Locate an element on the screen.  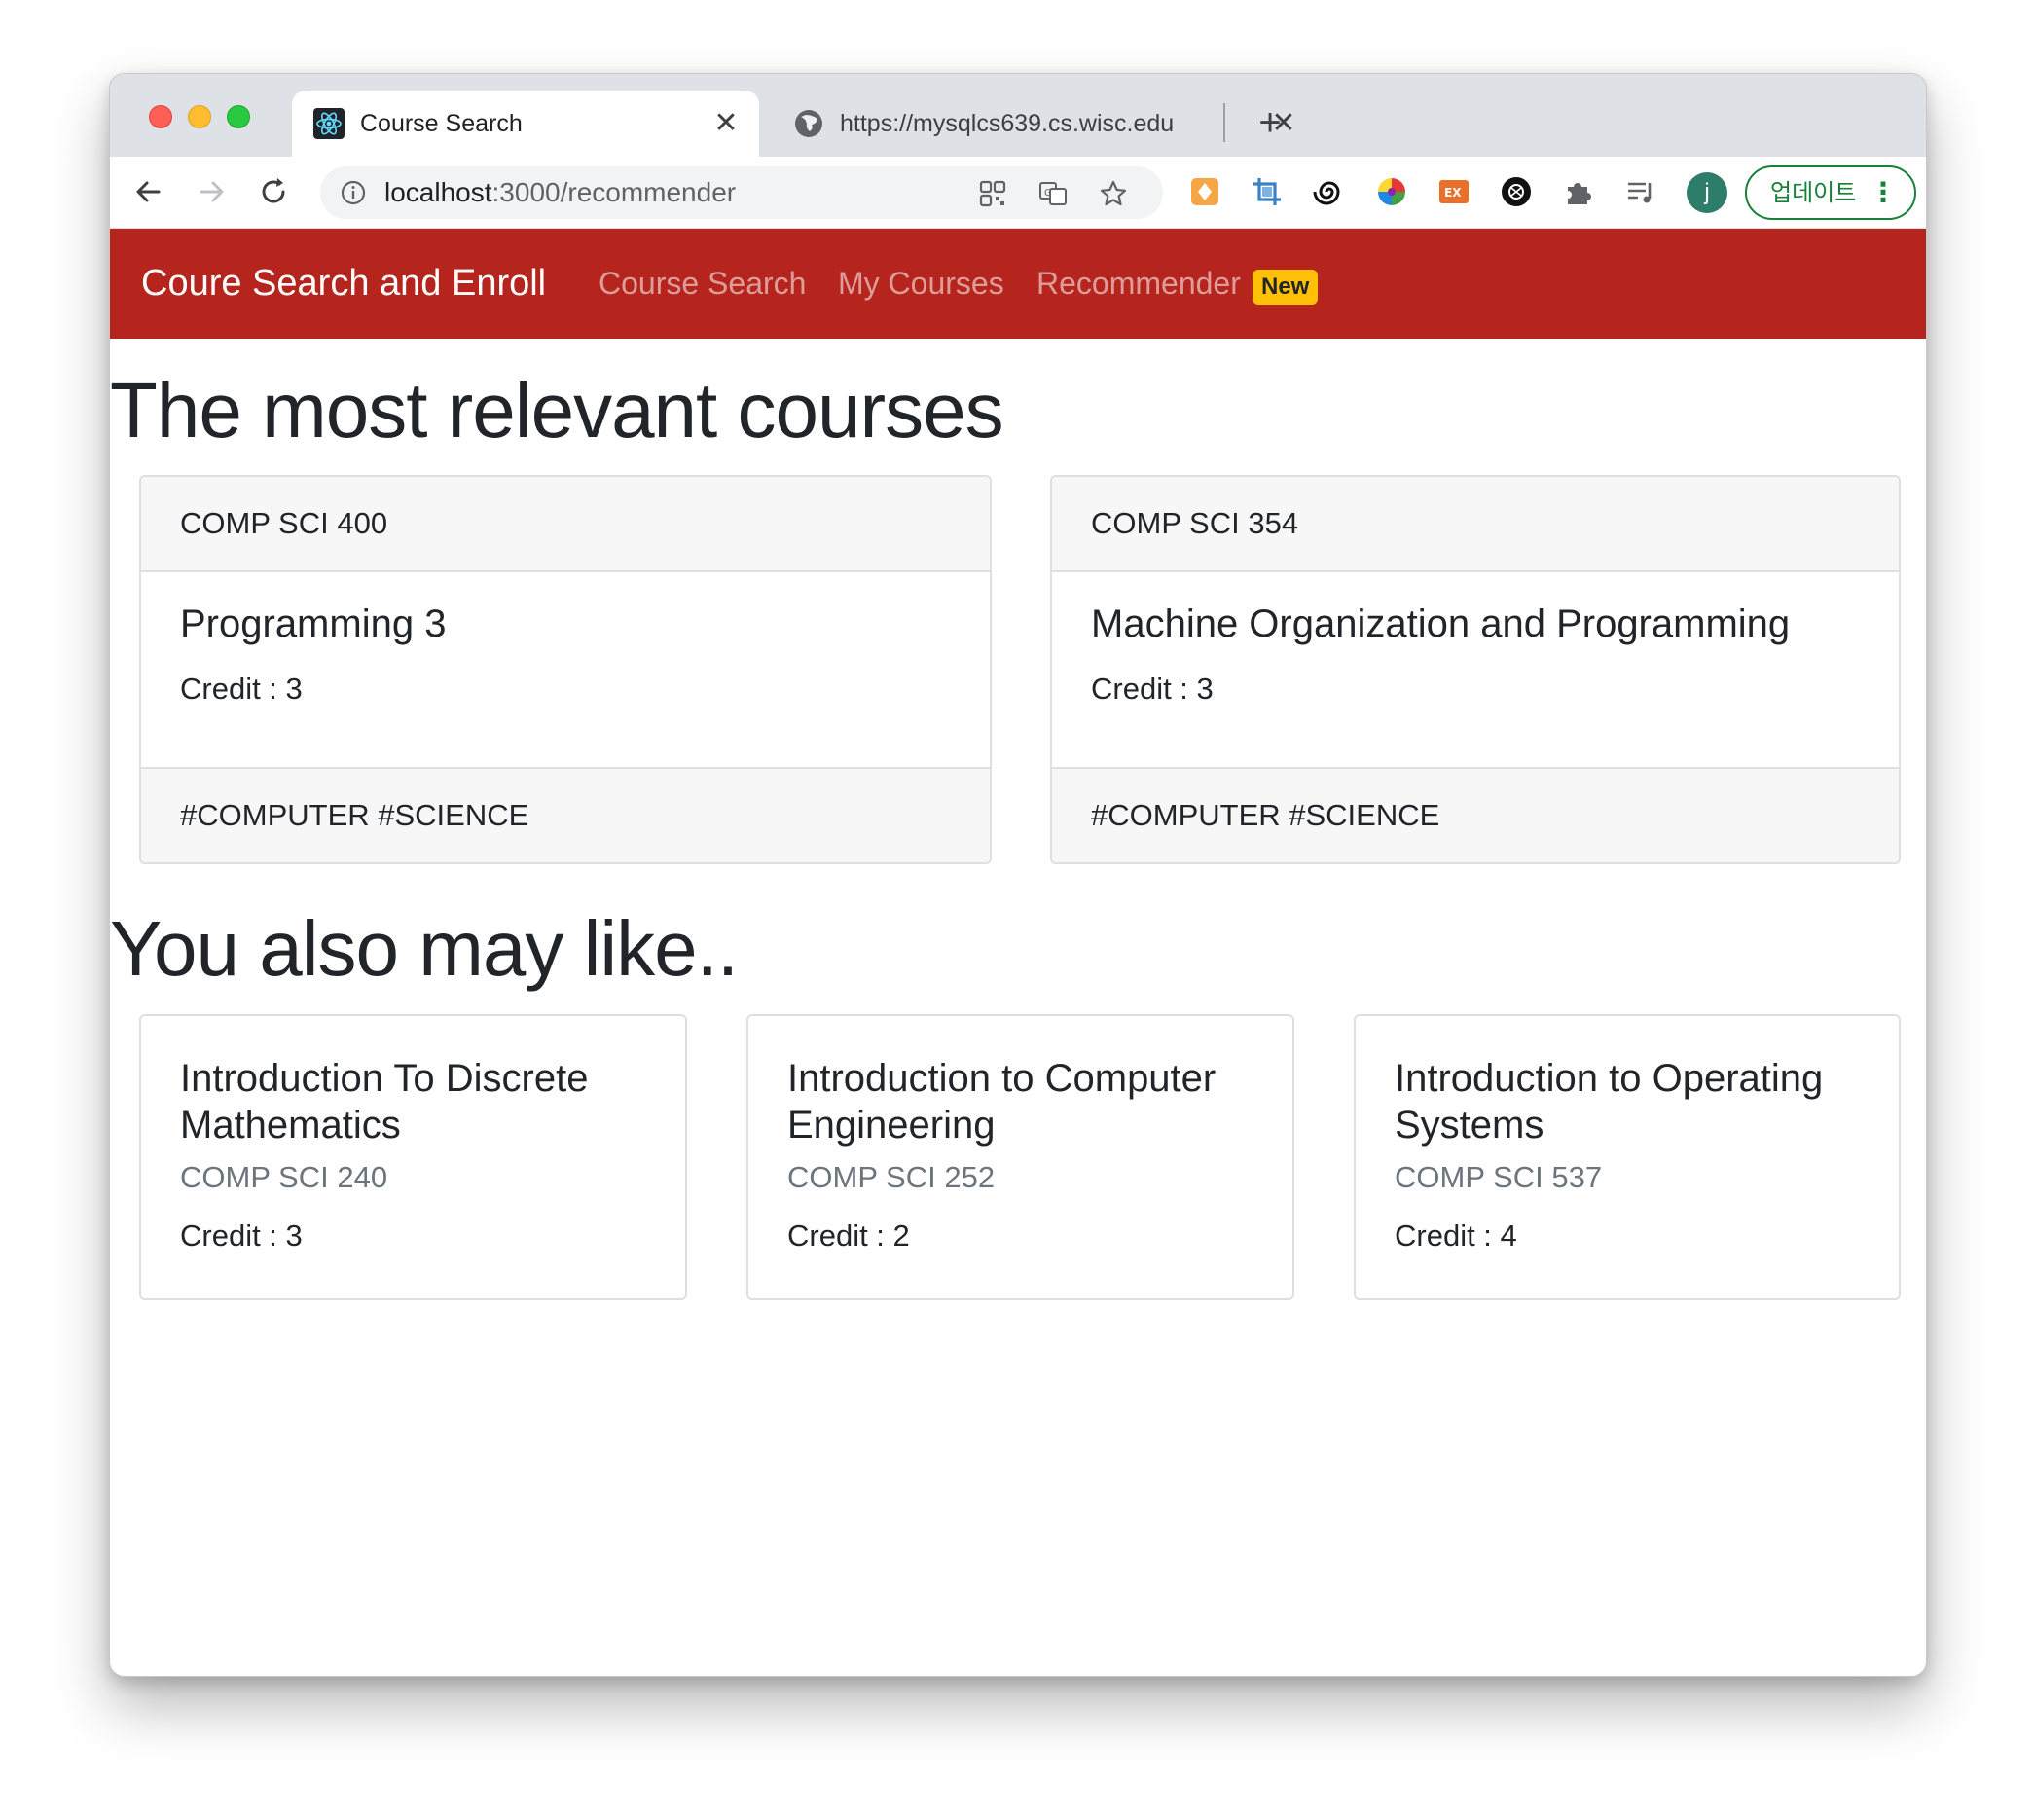
more-menu-icon: ⋮ is located at coordinates (1883, 192).